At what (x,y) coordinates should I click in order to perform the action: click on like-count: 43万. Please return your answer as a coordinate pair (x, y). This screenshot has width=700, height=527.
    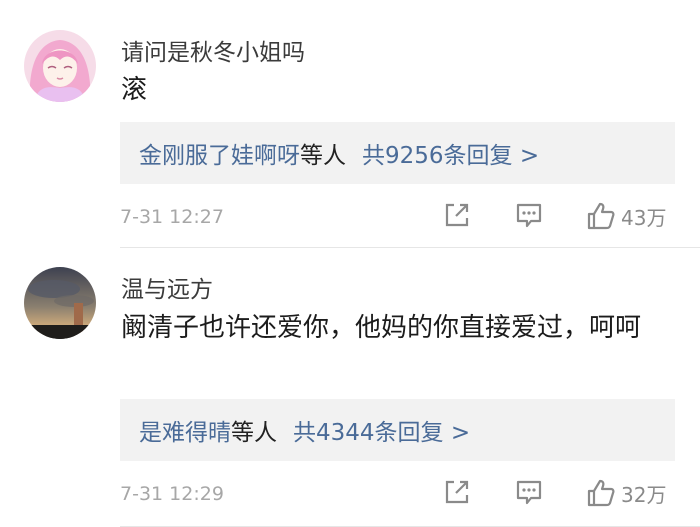
    Looking at the image, I should click on (644, 217).